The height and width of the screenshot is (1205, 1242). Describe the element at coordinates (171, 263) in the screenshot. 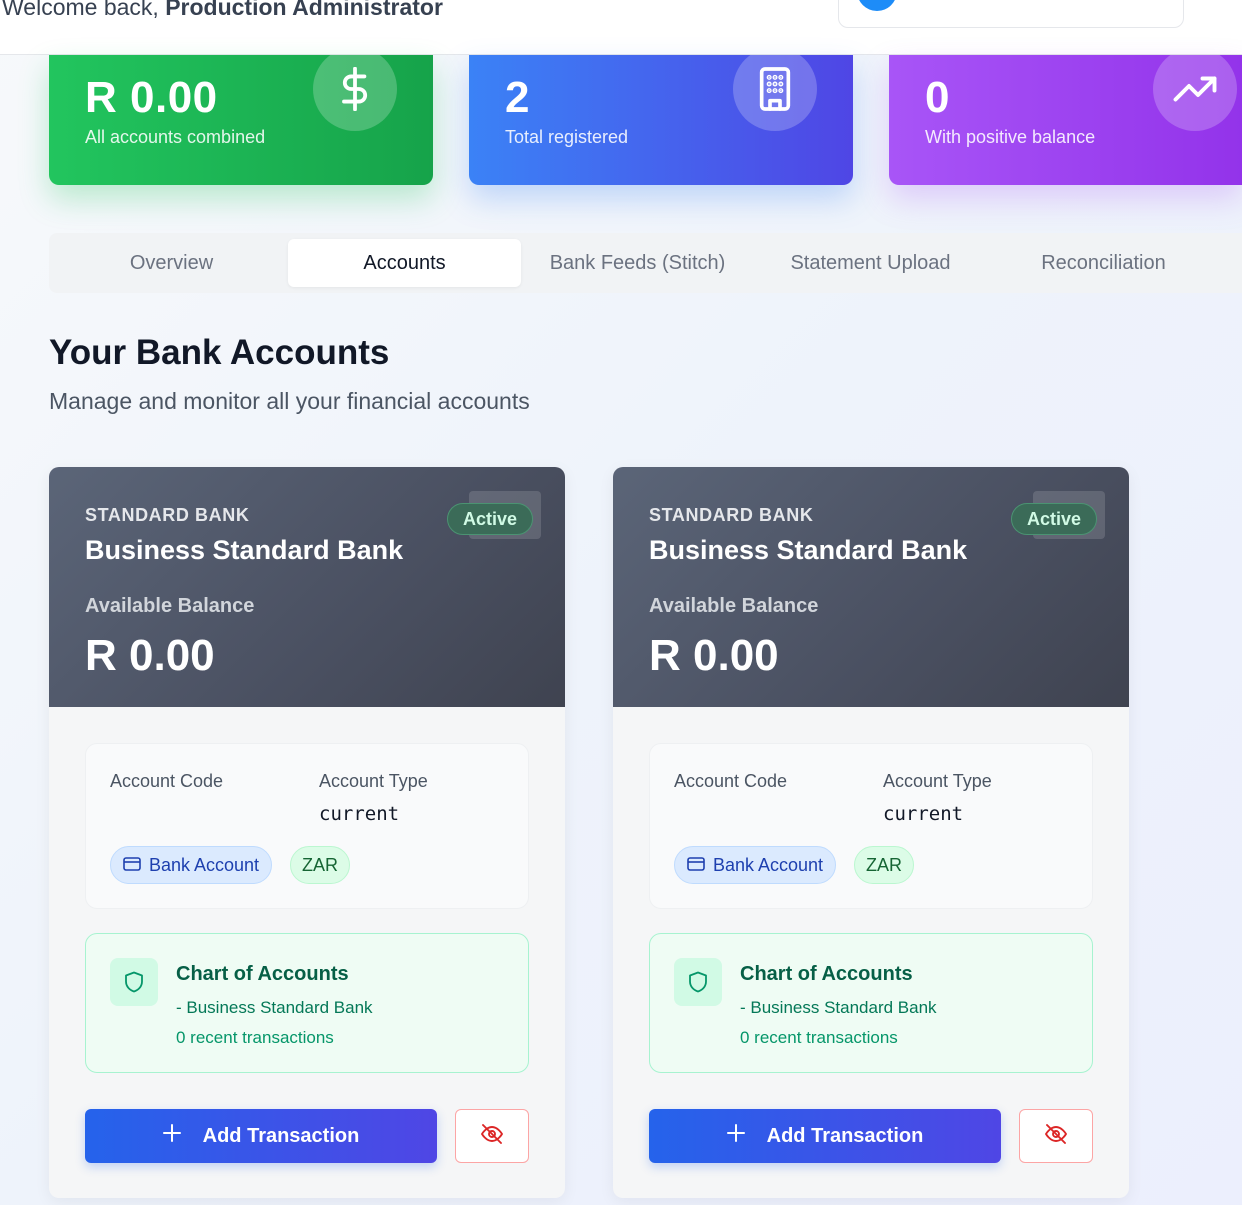

I see `tab-overview: Overview` at that location.